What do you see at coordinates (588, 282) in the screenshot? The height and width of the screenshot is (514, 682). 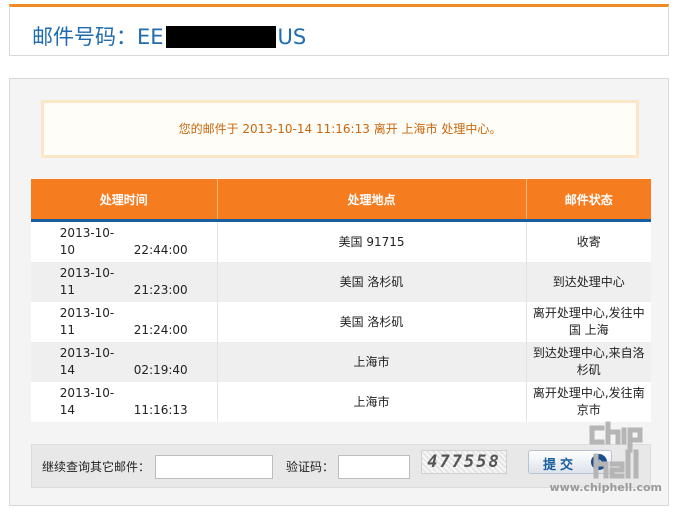 I see `row-status: 到达处理中心` at bounding box center [588, 282].